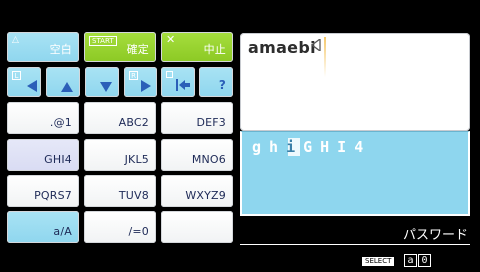 The height and width of the screenshot is (272, 480). Describe the element at coordinates (410, 260) in the screenshot. I see `mode-alpha: a` at that location.